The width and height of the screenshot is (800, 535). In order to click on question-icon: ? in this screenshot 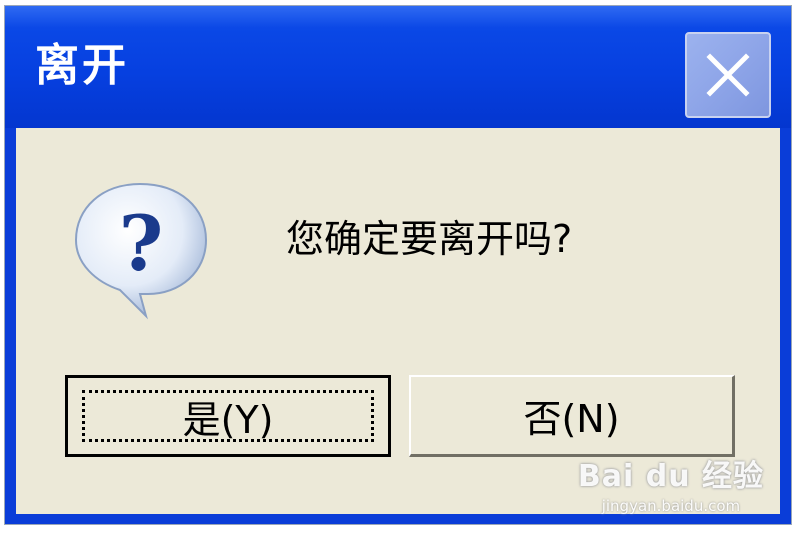, I will do `click(141, 251)`.